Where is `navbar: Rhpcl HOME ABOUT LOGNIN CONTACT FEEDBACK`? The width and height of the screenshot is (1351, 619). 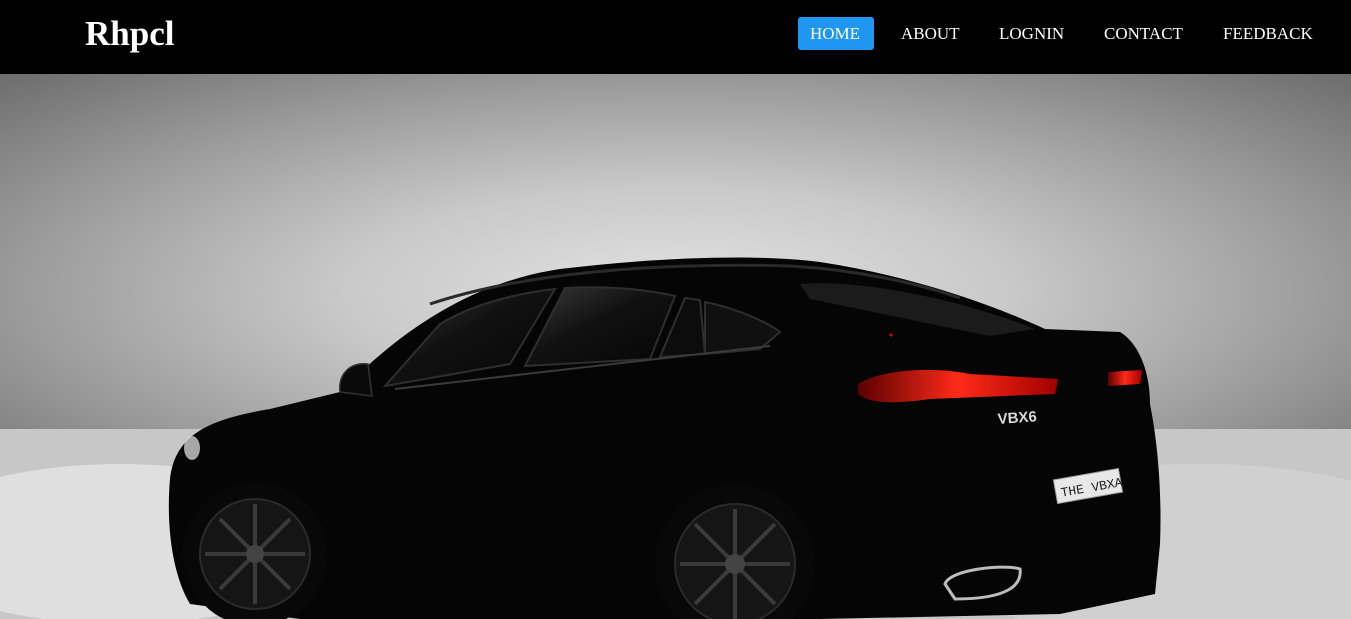
navbar: Rhpcl HOME ABOUT LOGNIN CONTACT FEEDBACK is located at coordinates (675, 37).